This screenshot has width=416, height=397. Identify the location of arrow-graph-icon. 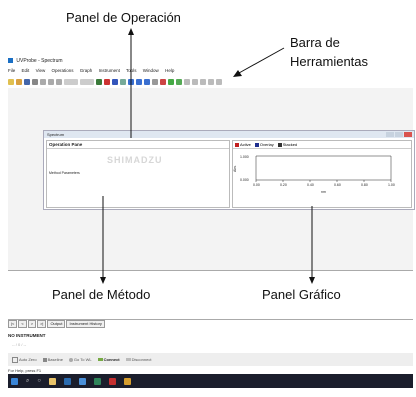
(312, 280).